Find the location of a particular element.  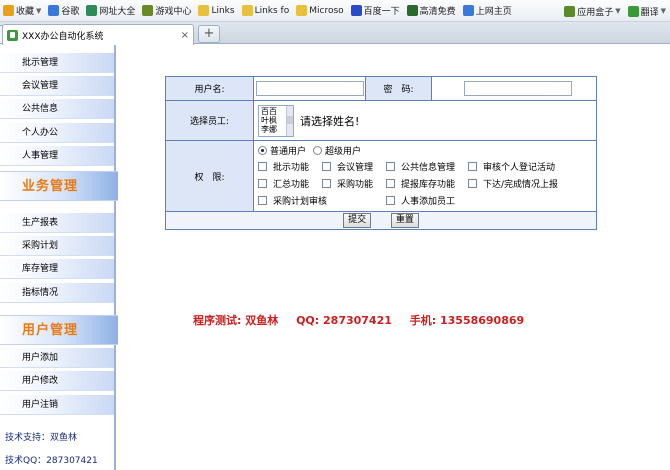

app-box-button: 应用盒子 ▼ is located at coordinates (592, 11).